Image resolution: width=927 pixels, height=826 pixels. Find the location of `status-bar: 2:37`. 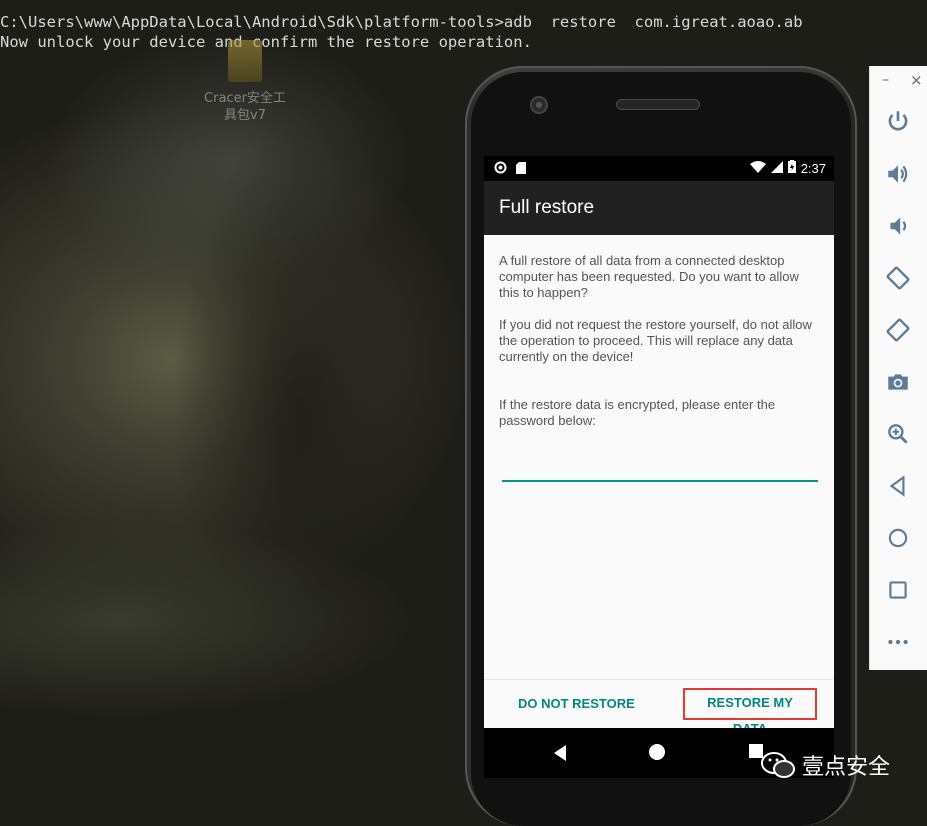

status-bar: 2:37 is located at coordinates (659, 168).